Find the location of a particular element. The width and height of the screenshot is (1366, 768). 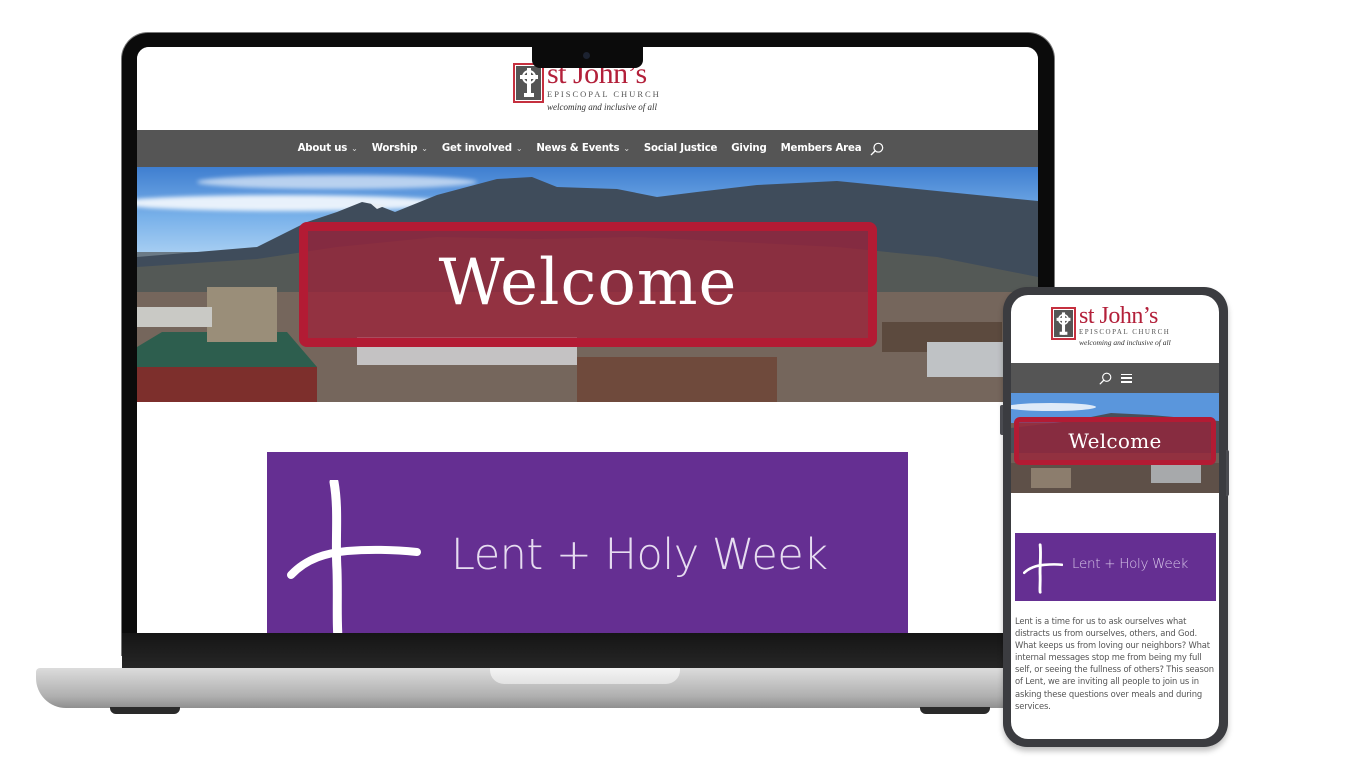

laptop-camera-notch is located at coordinates (587, 57).